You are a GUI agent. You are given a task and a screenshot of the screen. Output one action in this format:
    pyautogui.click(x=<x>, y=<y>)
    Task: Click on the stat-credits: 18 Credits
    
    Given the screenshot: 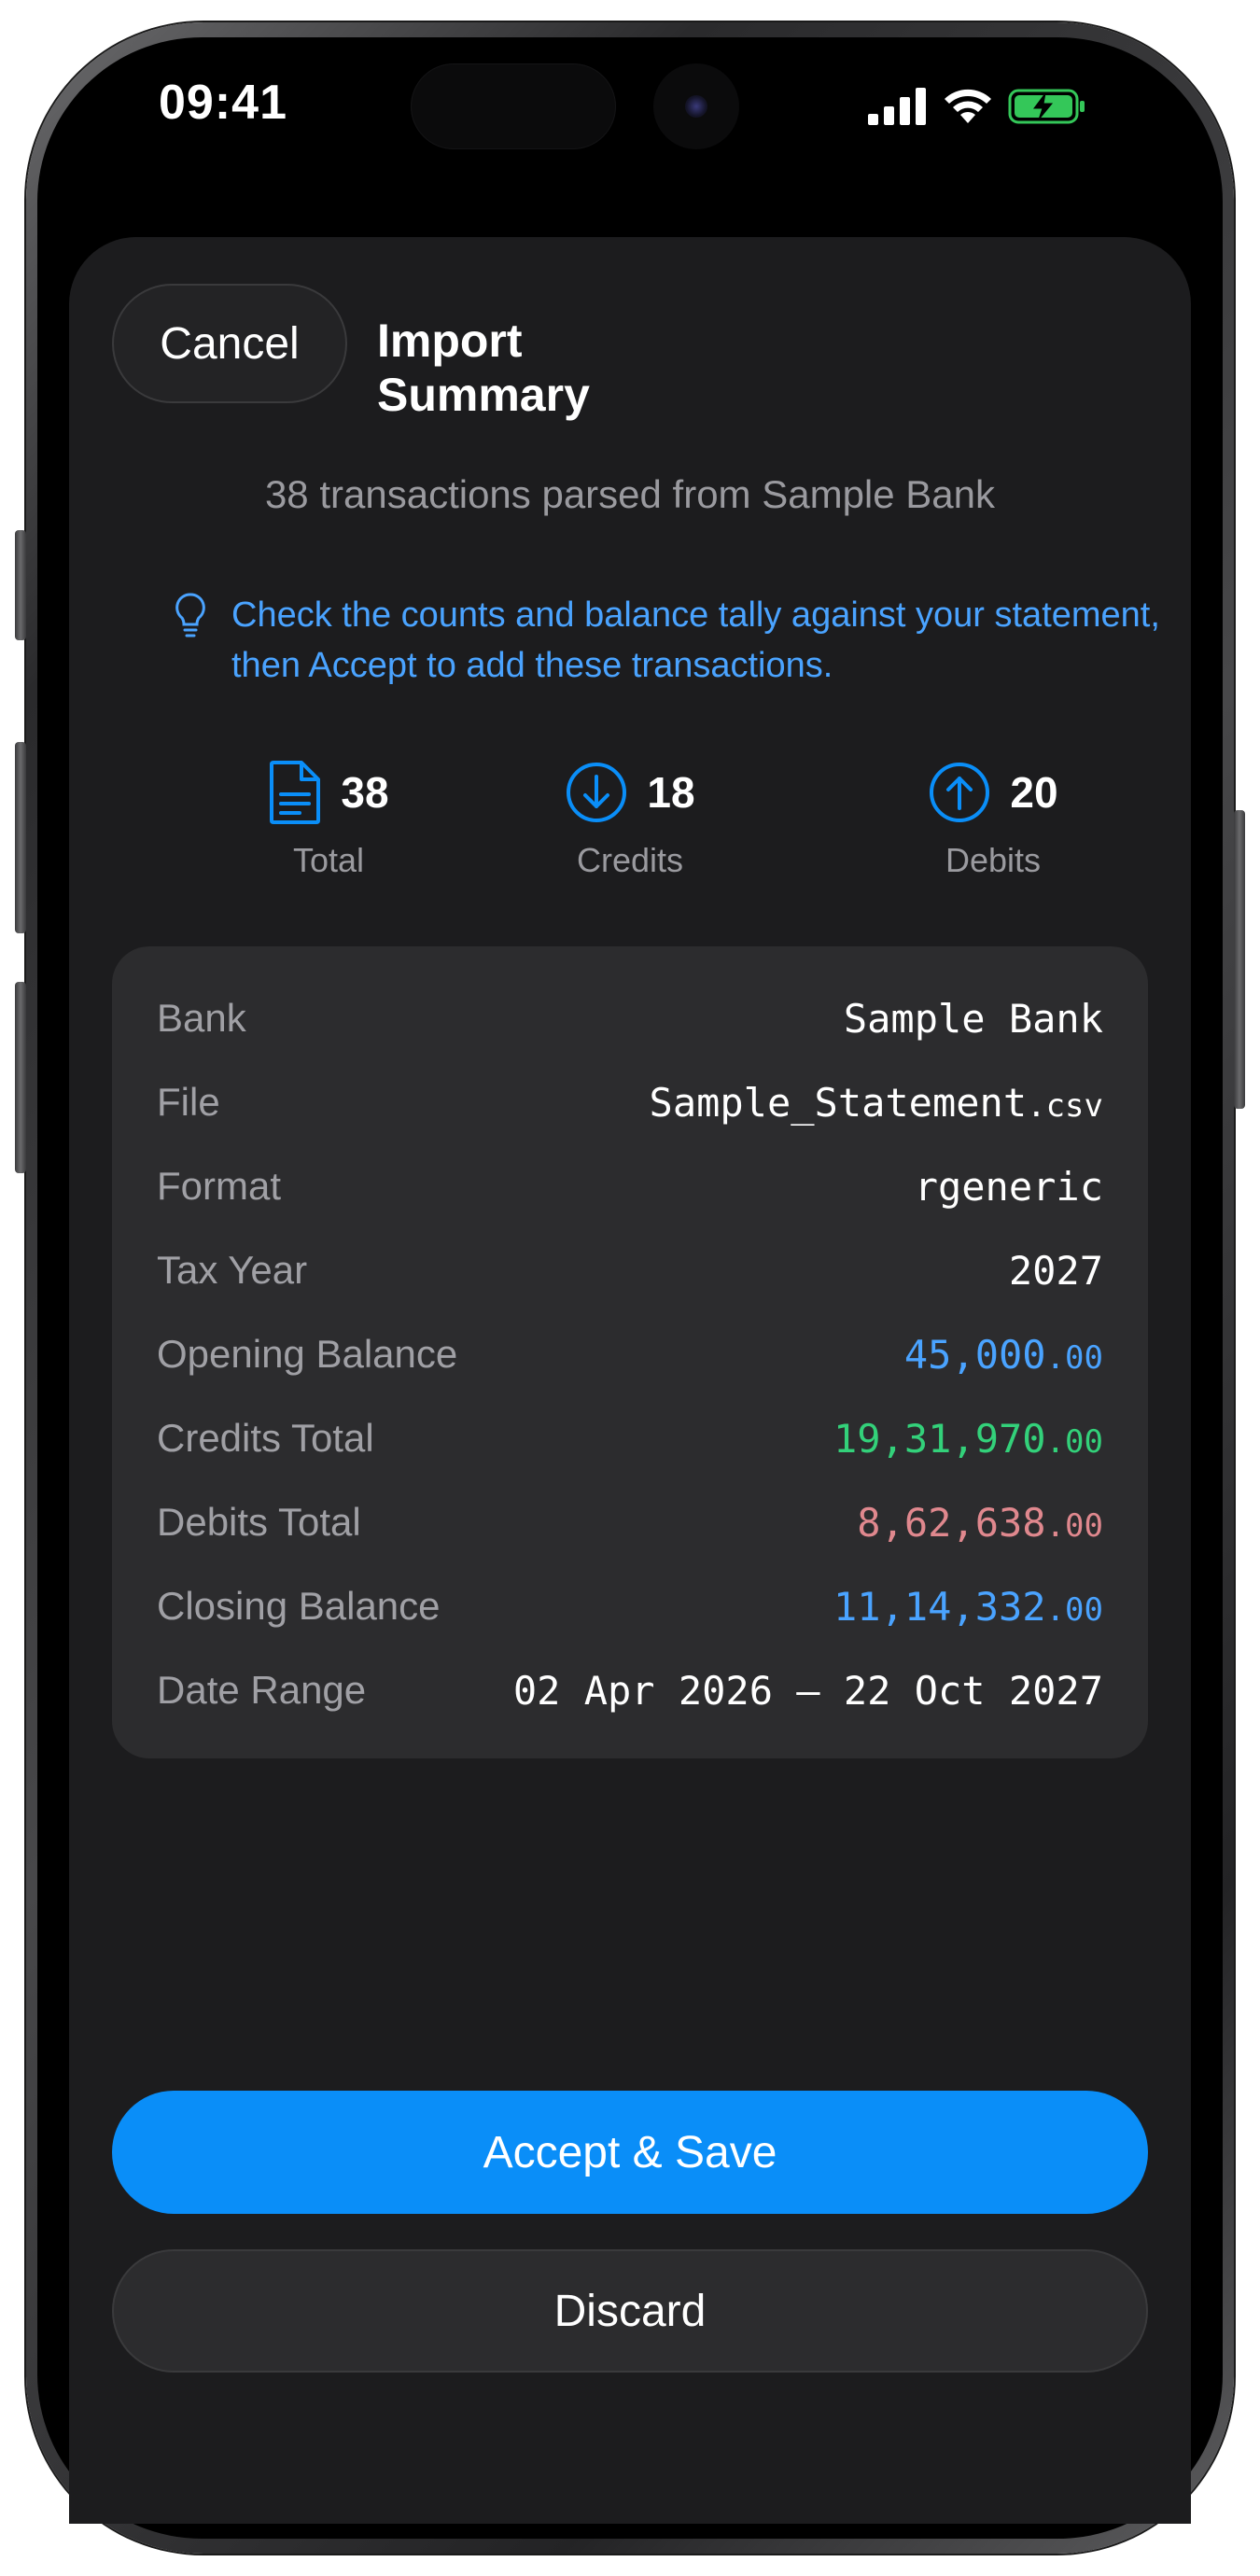 What is the action you would take?
    pyautogui.click(x=630, y=825)
    